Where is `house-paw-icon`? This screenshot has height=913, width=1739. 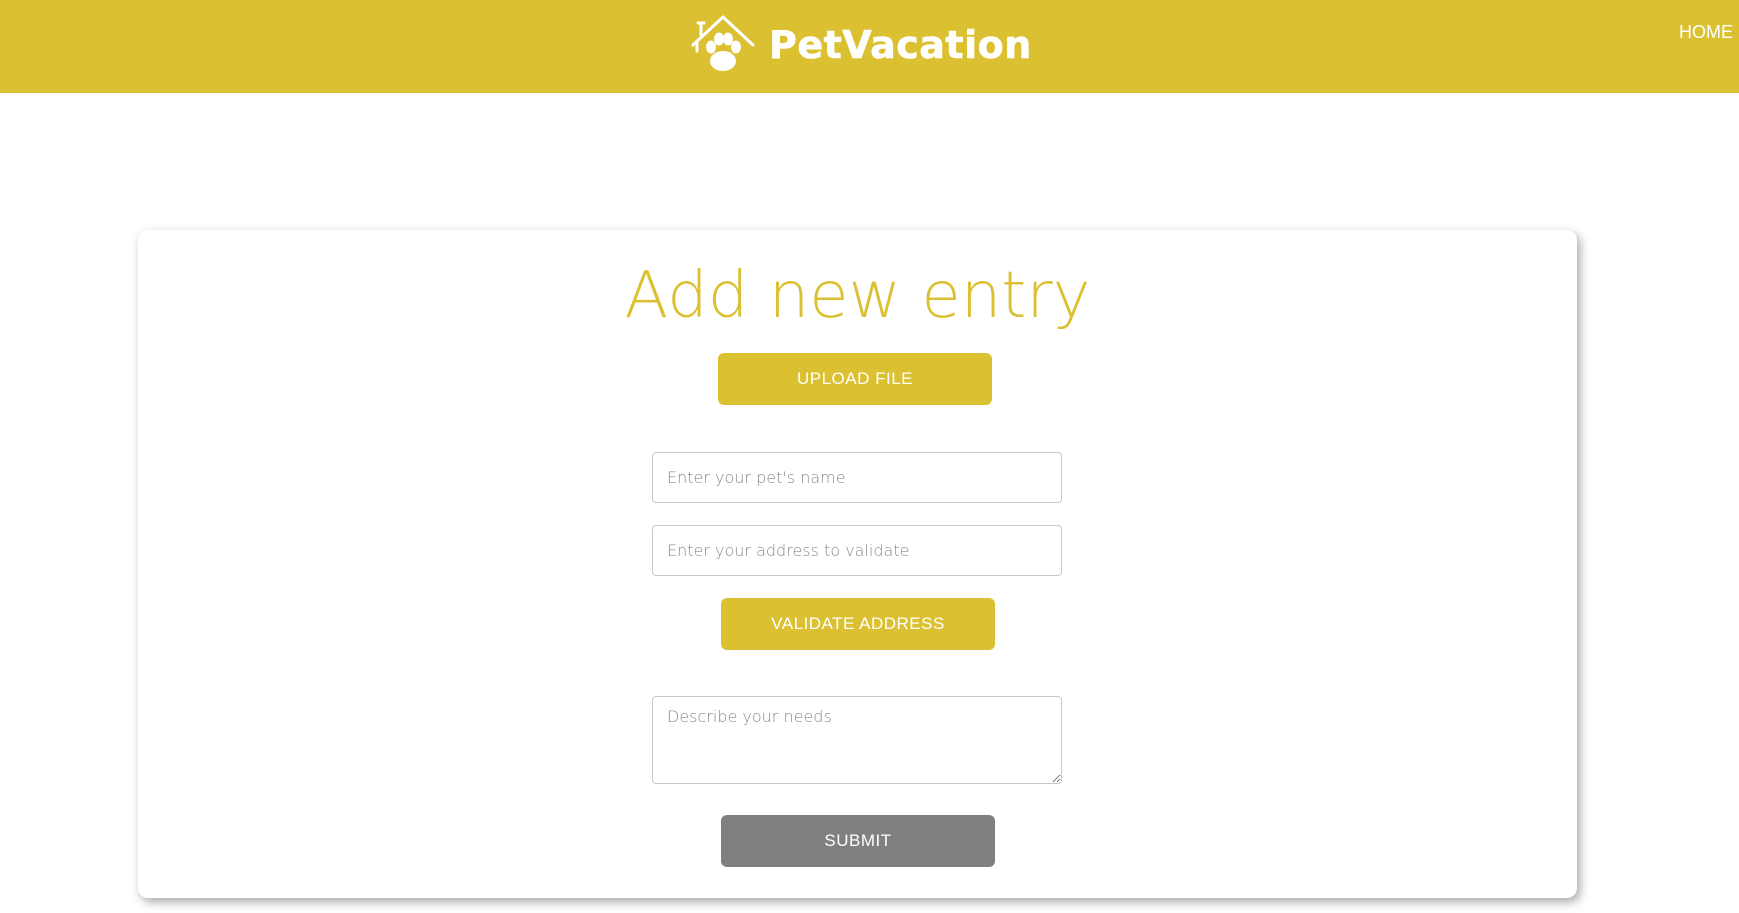 house-paw-icon is located at coordinates (723, 45).